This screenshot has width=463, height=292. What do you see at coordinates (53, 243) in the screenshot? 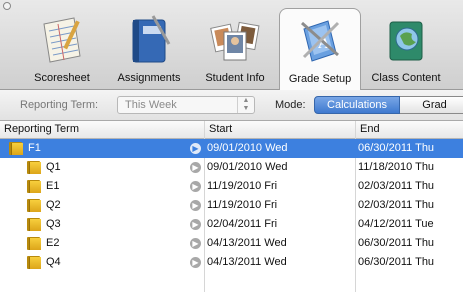
I see `term-name: E2` at bounding box center [53, 243].